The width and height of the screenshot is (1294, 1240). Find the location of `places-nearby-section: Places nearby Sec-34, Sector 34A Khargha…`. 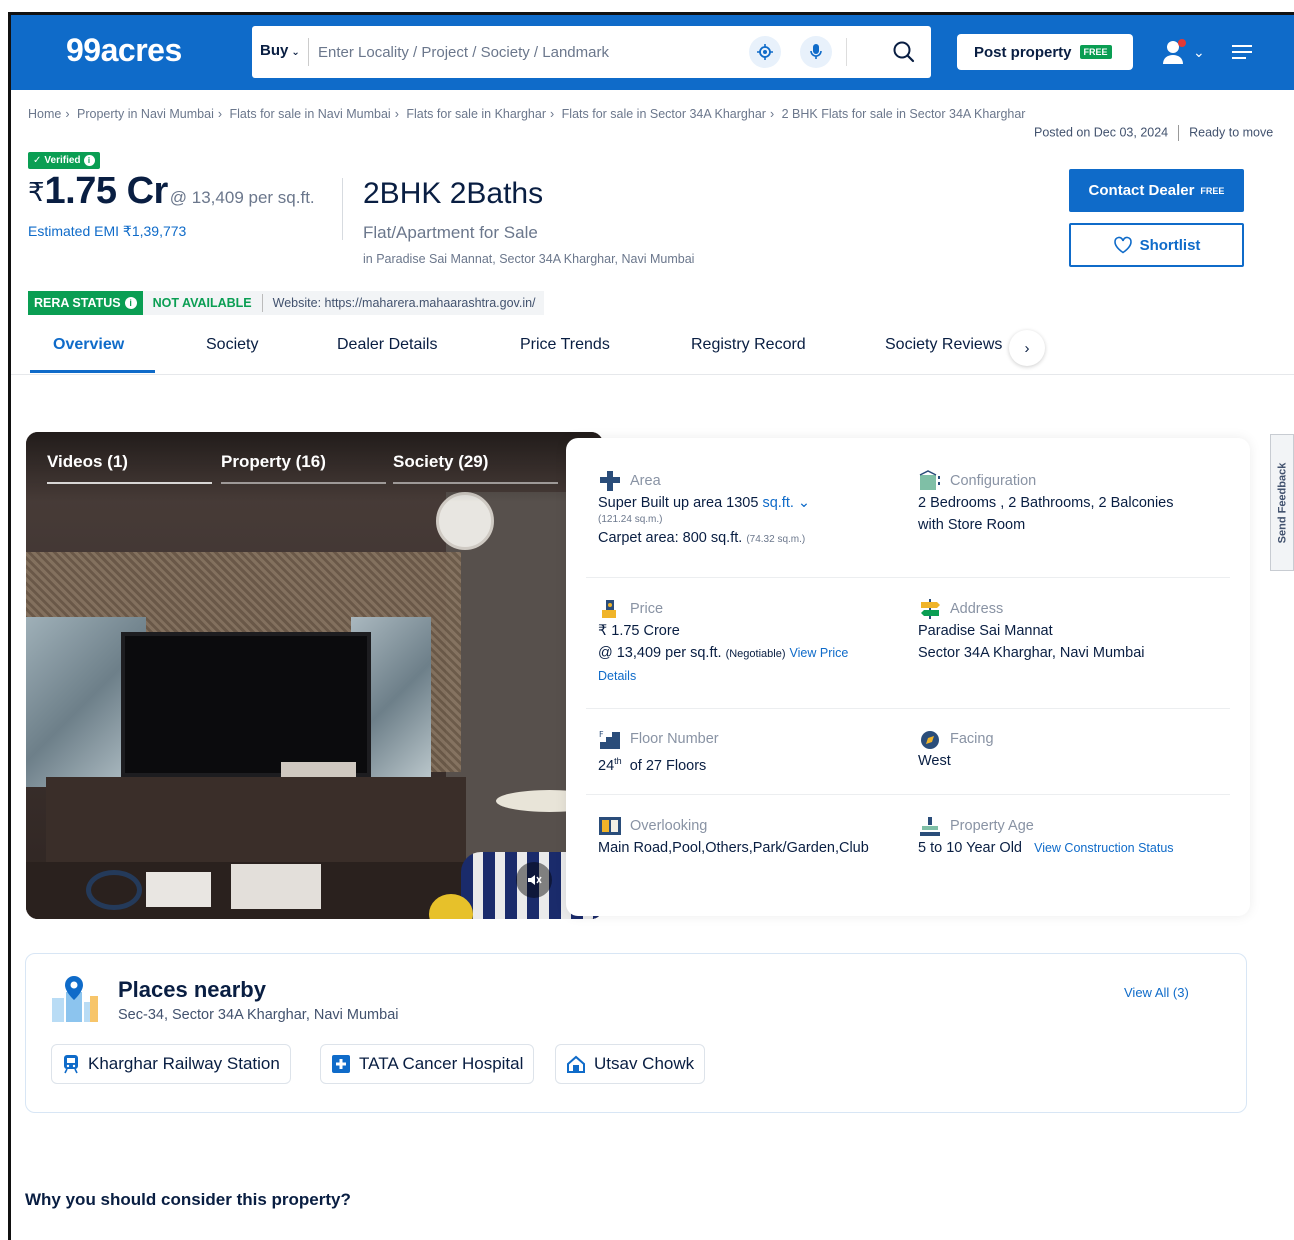

places-nearby-section: Places nearby Sec-34, Sector 34A Khargha… is located at coordinates (636, 1033).